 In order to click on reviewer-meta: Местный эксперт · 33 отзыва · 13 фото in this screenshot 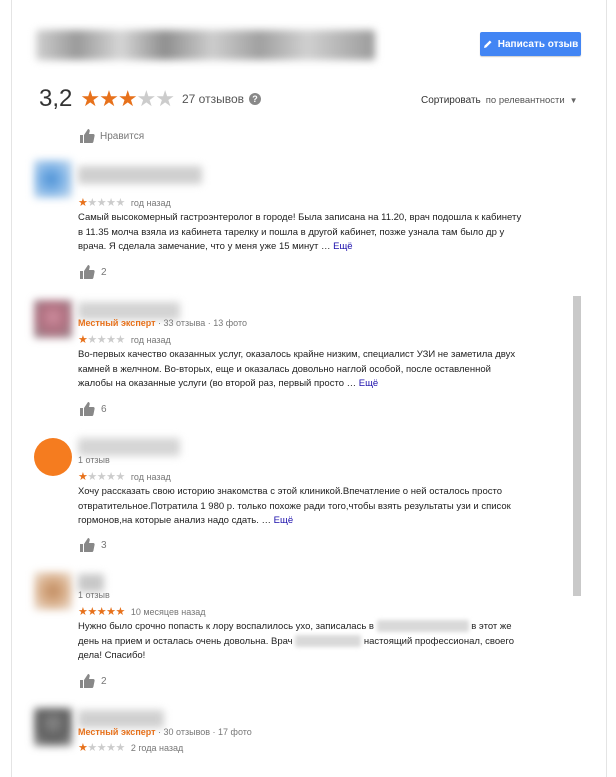, I will do `click(162, 323)`.